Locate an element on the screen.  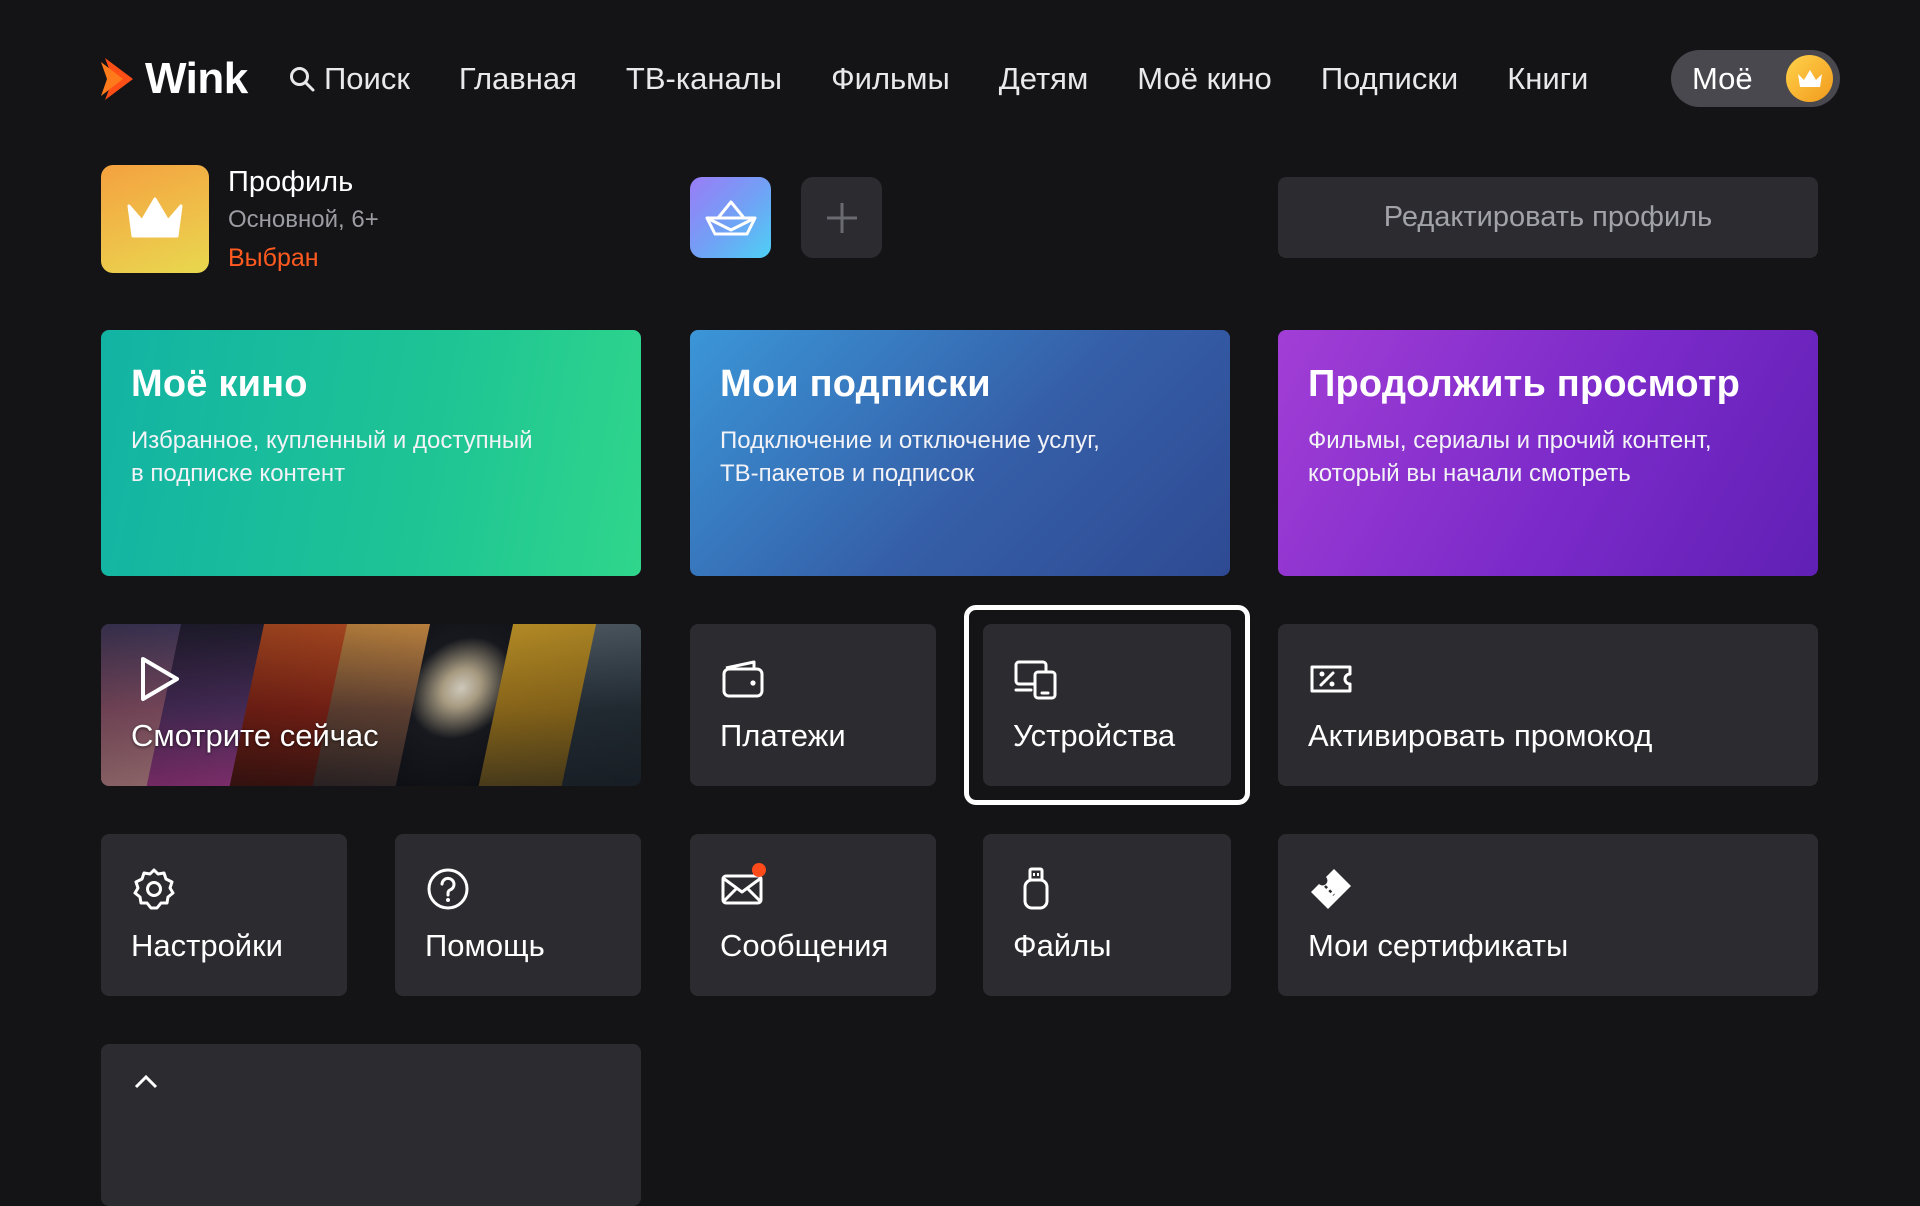
tile-my-certificates: Мои сертификаты is located at coordinates (1548, 915).